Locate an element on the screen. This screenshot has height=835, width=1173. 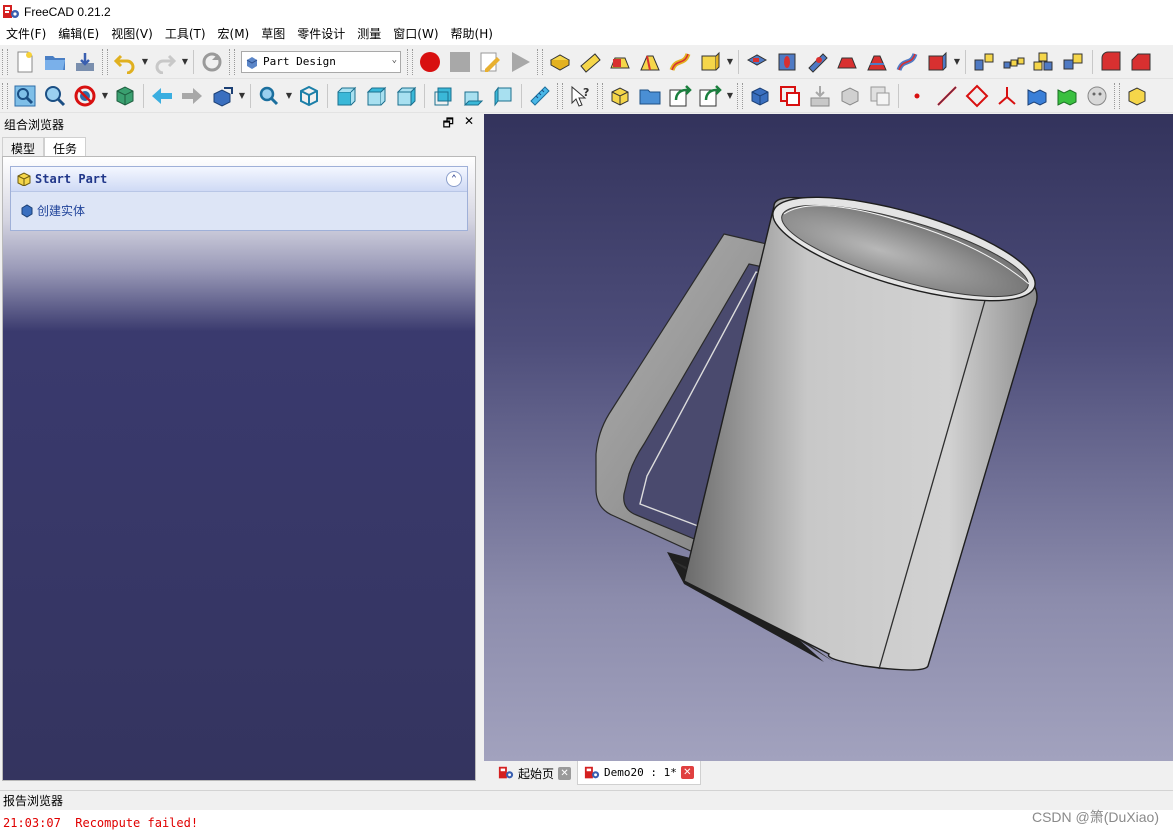
task-box-header: Start Part ⌃ is located at coordinates (239, 179).